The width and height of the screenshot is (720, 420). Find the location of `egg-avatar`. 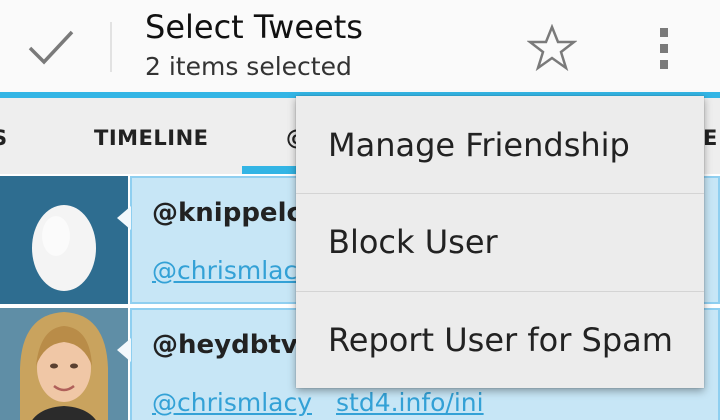

egg-avatar is located at coordinates (64, 240).